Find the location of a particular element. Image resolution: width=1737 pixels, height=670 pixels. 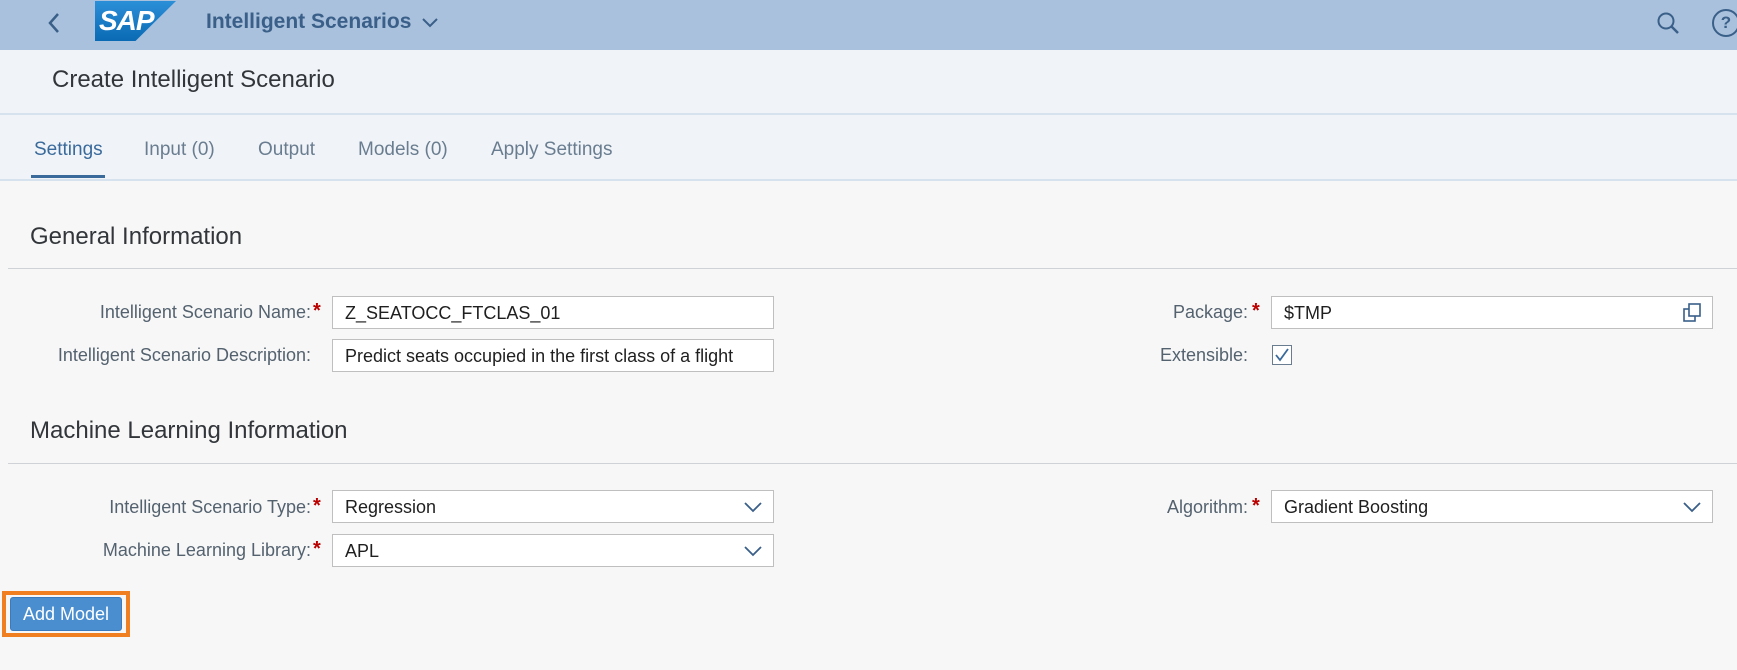

add-model-highlight: Add Model is located at coordinates (66, 614).